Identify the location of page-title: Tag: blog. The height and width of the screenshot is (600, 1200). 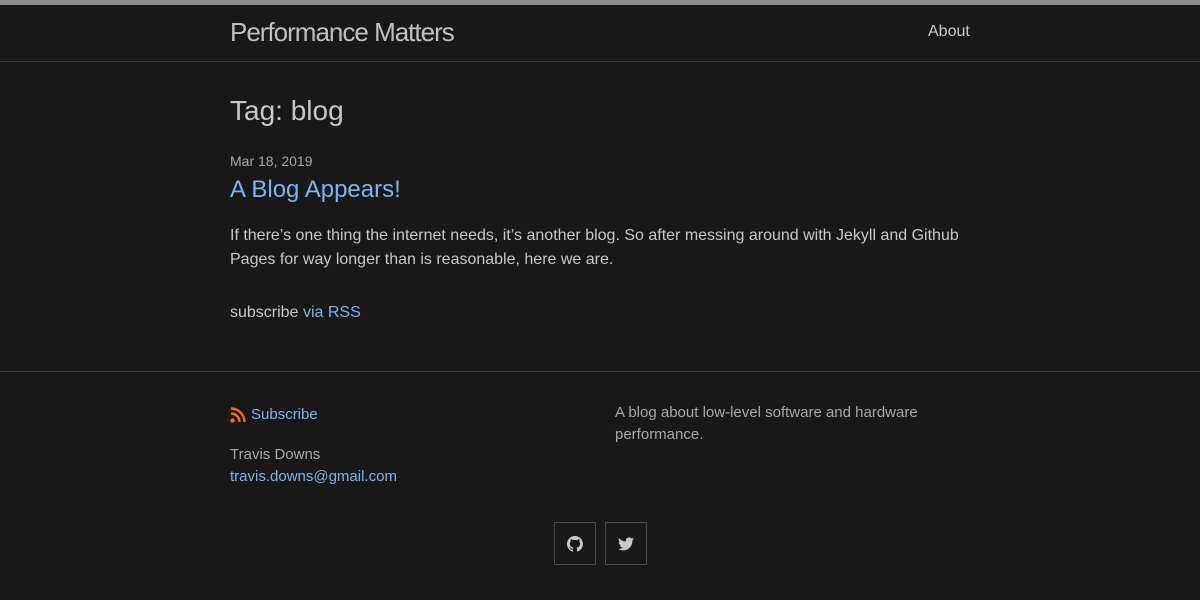
(287, 110).